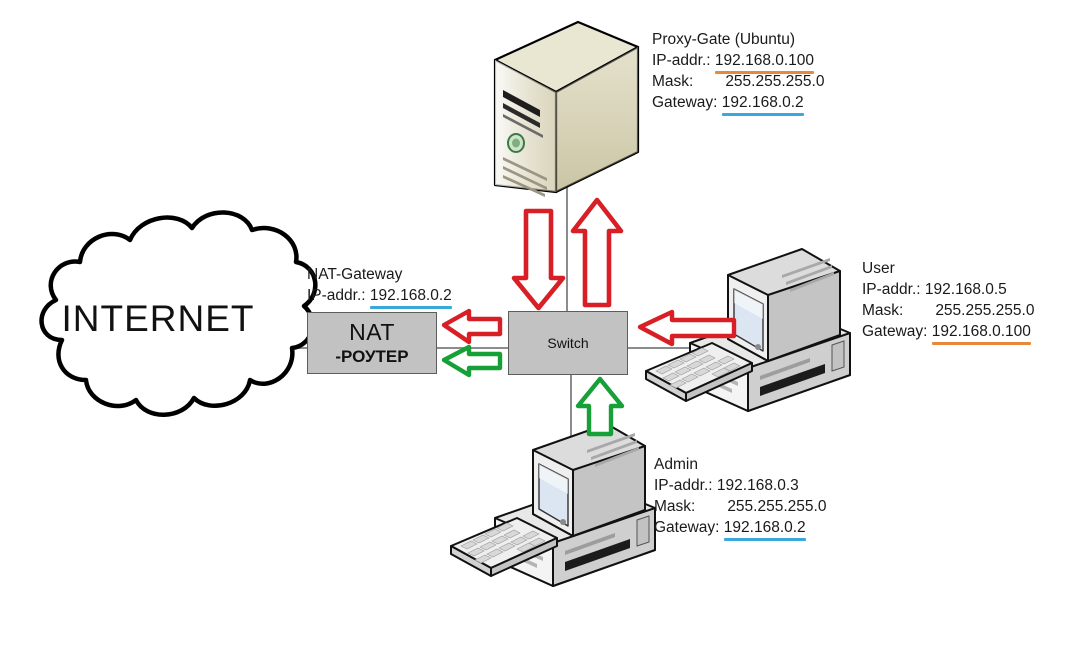  Describe the element at coordinates (777, 506) in the screenshot. I see `admin-mask-value: 255.255.255.0` at that location.